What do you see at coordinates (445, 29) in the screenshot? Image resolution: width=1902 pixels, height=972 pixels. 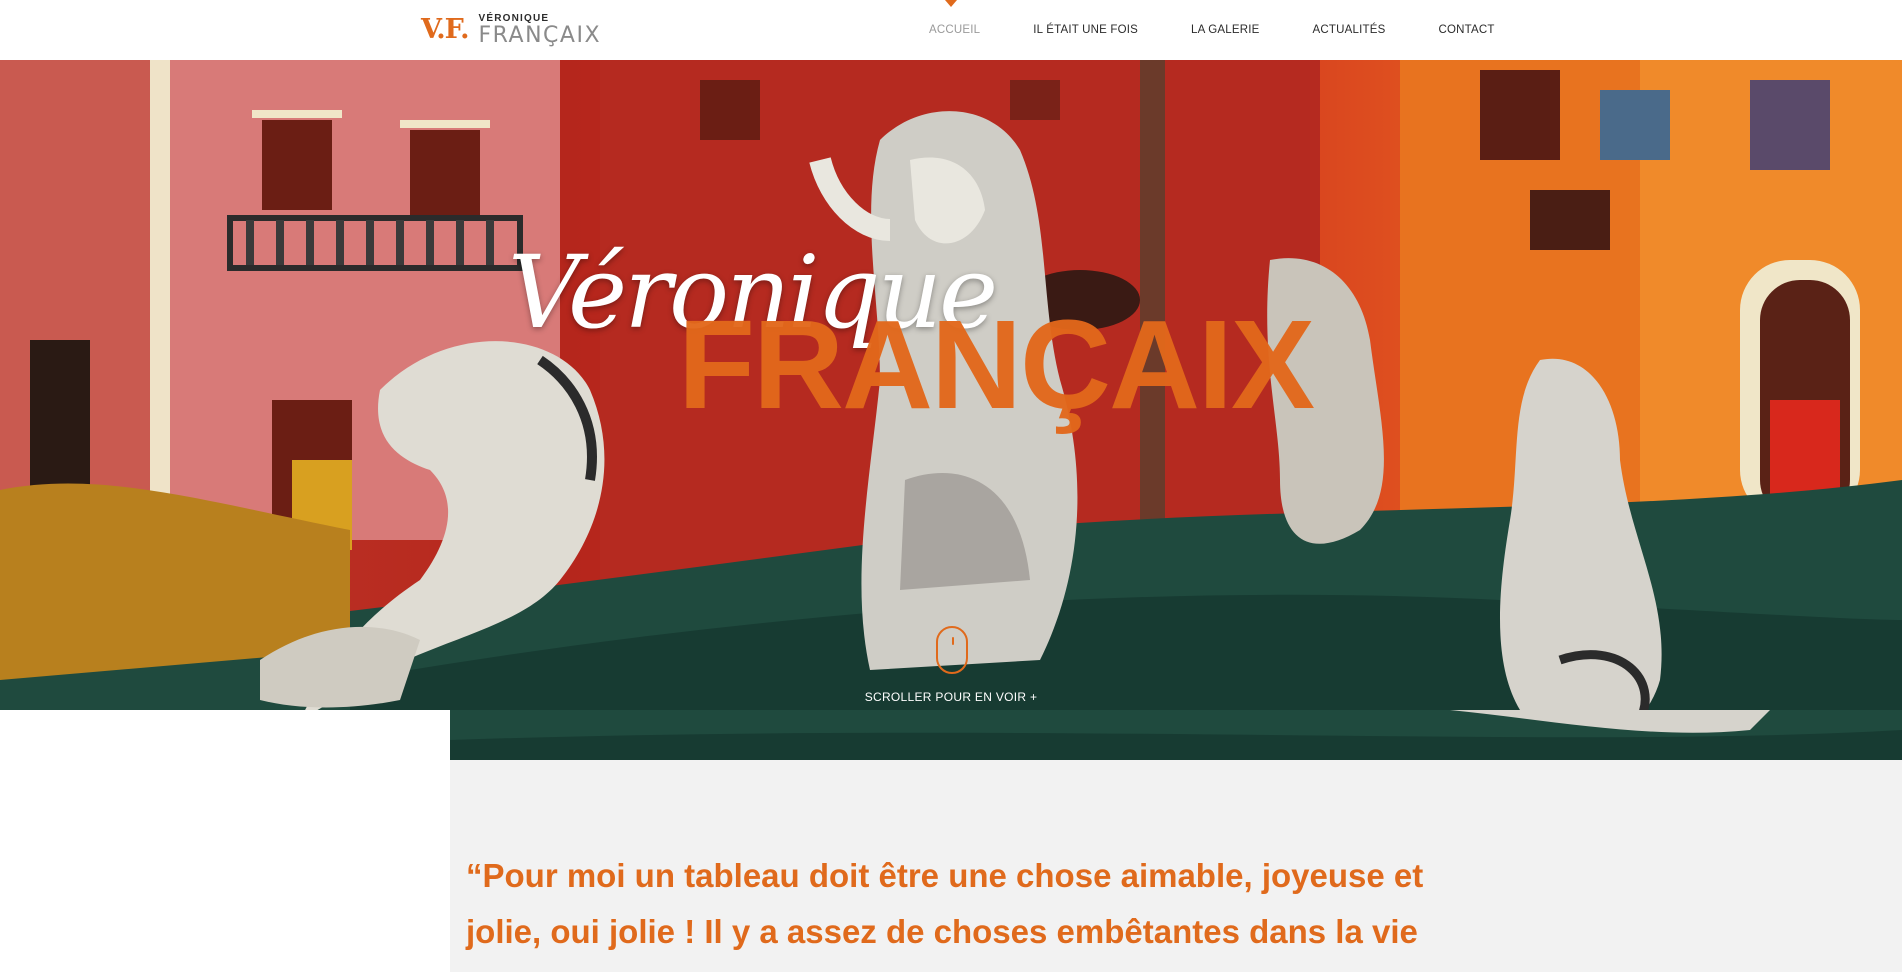 I see `logo-monogram: V.F.` at bounding box center [445, 29].